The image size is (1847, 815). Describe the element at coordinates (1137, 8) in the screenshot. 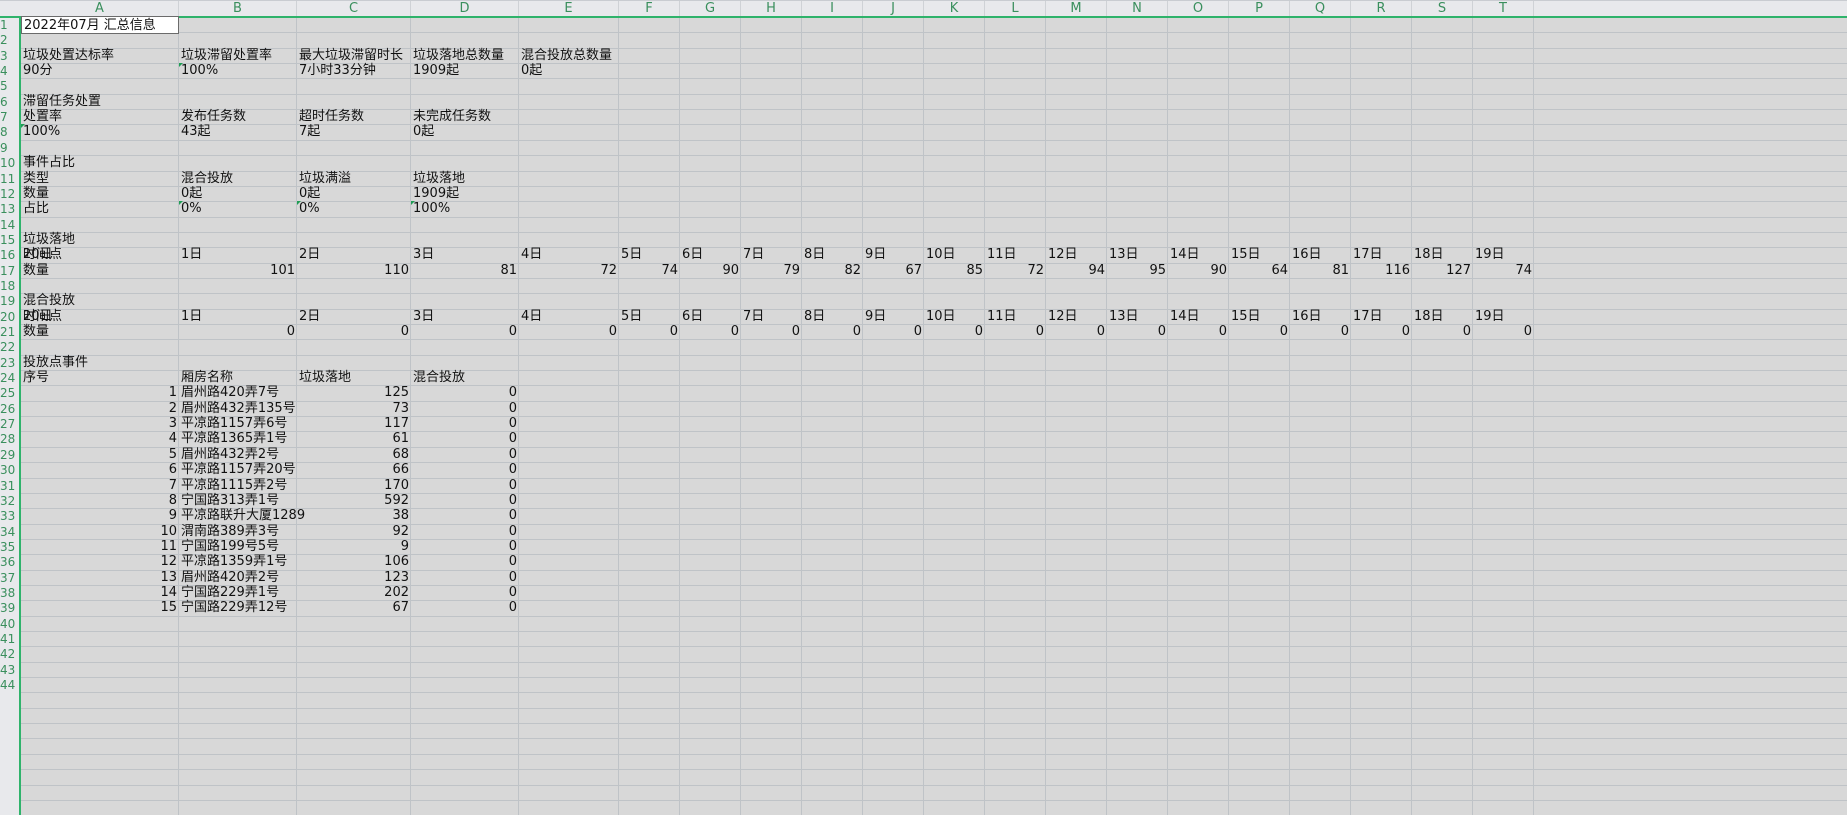

I see `column-header-n: N` at that location.